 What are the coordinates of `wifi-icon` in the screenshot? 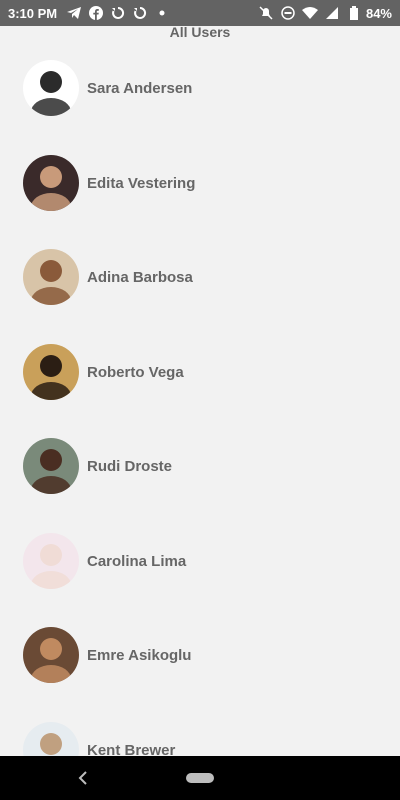 It's located at (310, 13).